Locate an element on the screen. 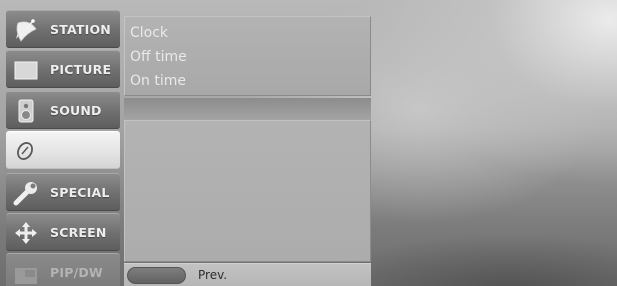  footer-bar: Prev. is located at coordinates (247, 274).